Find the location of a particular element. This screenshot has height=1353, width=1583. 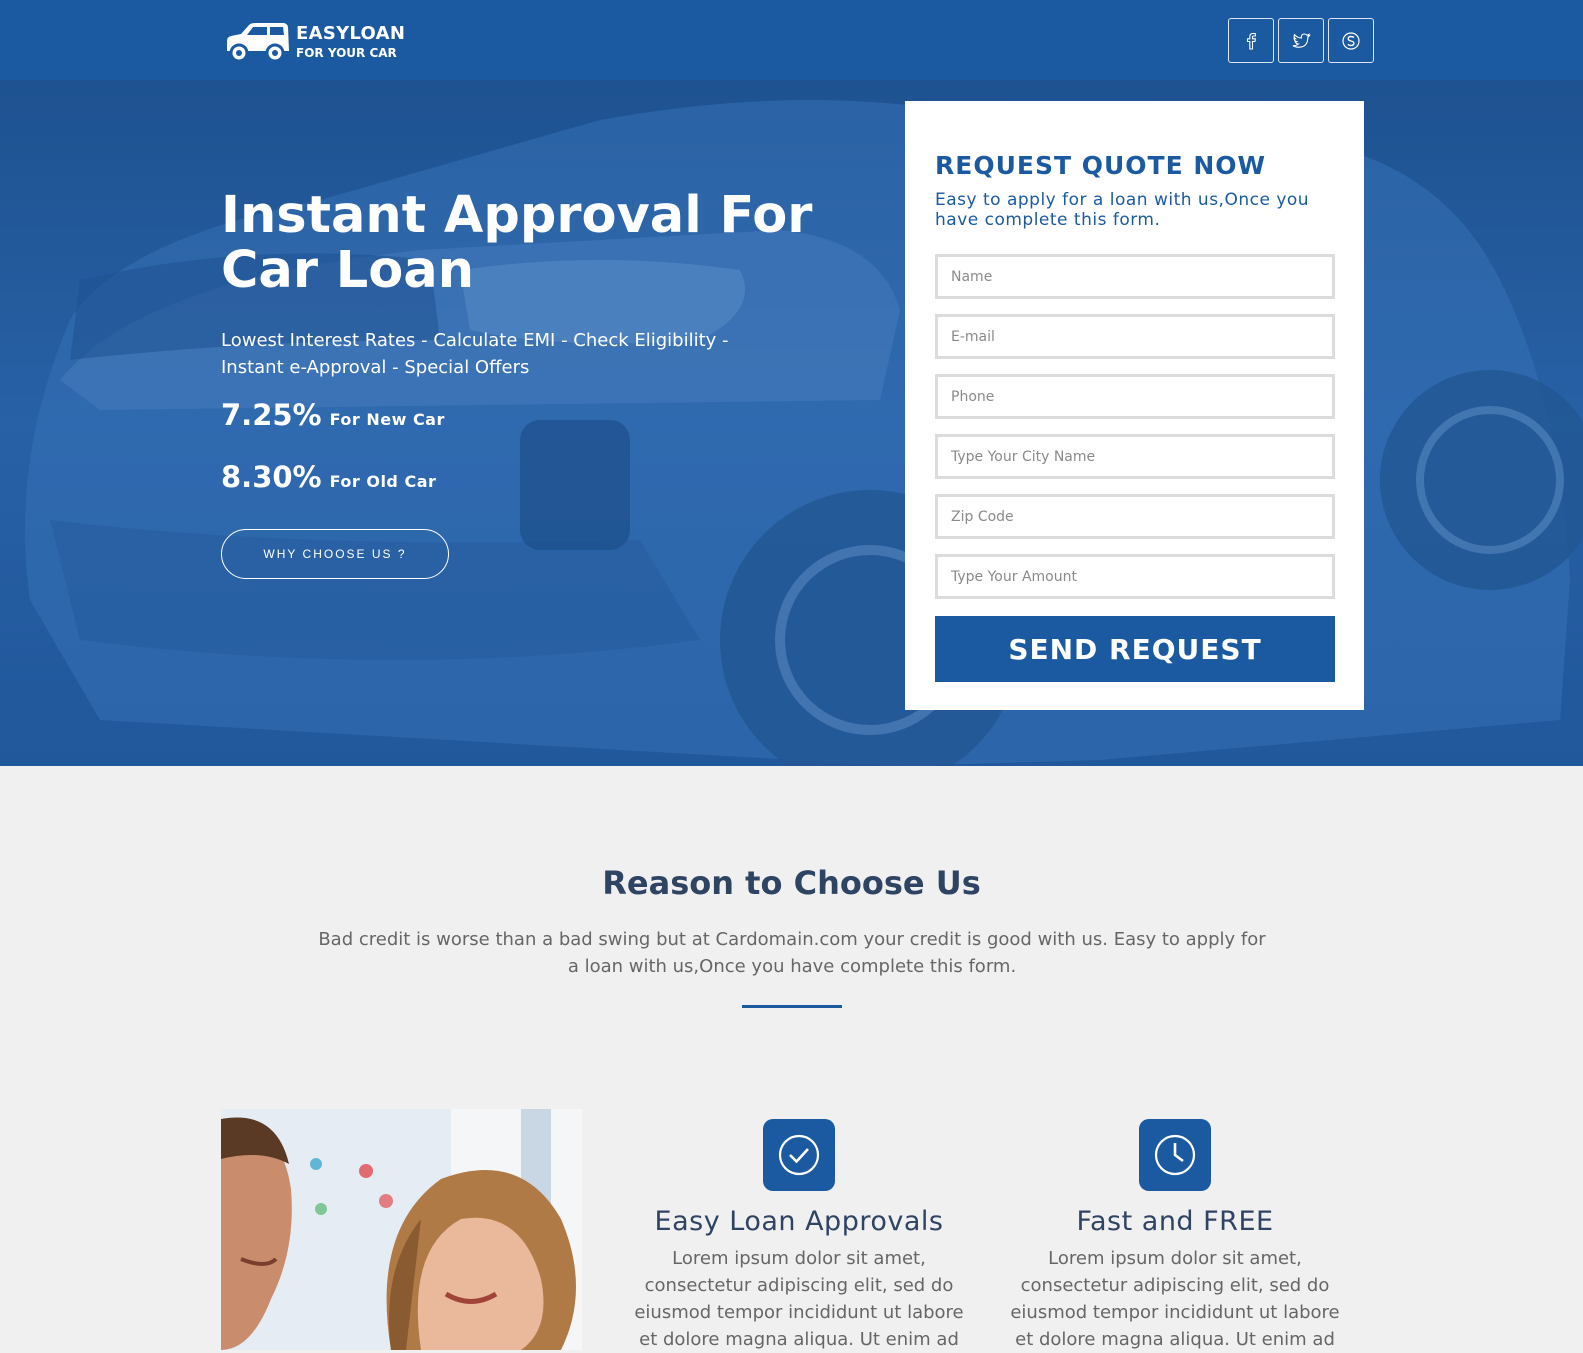

car-logo-icon is located at coordinates (258, 43).